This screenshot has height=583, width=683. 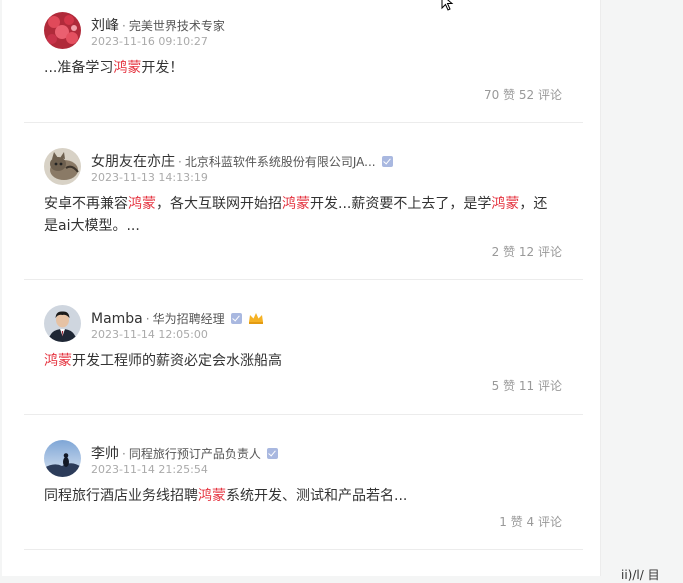 I want to click on like-count: 5 赞, so click(x=503, y=386).